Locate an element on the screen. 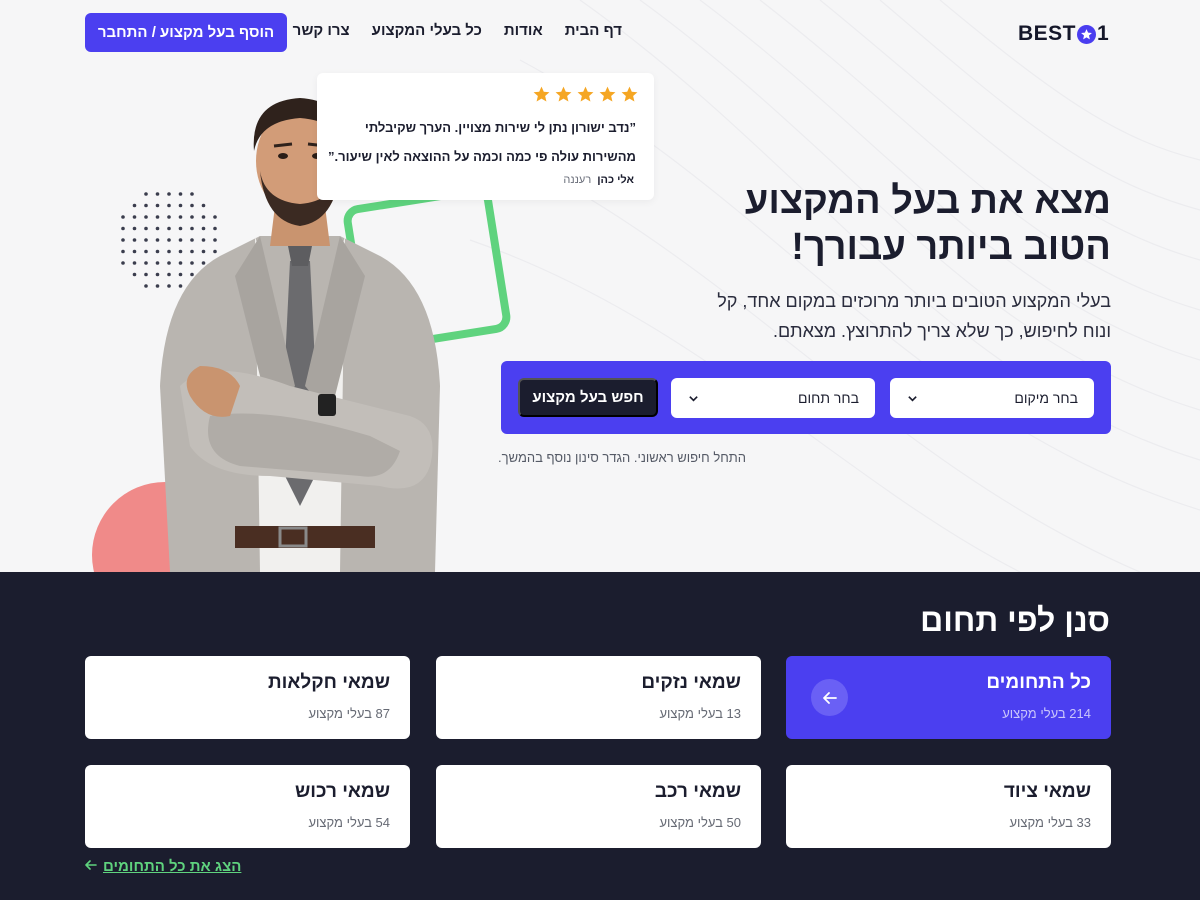 This screenshot has height=900, width=1200. logo-star-icon is located at coordinates (1087, 34).